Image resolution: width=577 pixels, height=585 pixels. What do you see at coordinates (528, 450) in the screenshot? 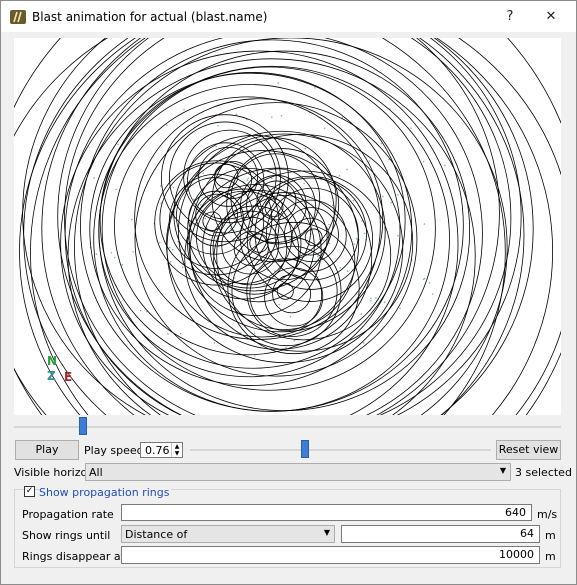
I see `reset-view-button: Reset view` at bounding box center [528, 450].